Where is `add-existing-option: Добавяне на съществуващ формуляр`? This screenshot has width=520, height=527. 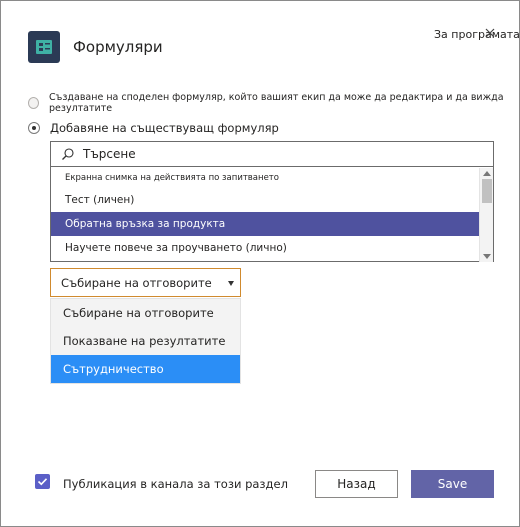 add-existing-option: Добавяне на съществуващ формуляр is located at coordinates (153, 128).